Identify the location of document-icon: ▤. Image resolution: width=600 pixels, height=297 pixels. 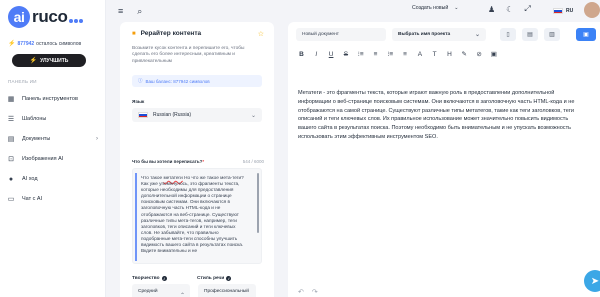
(530, 35).